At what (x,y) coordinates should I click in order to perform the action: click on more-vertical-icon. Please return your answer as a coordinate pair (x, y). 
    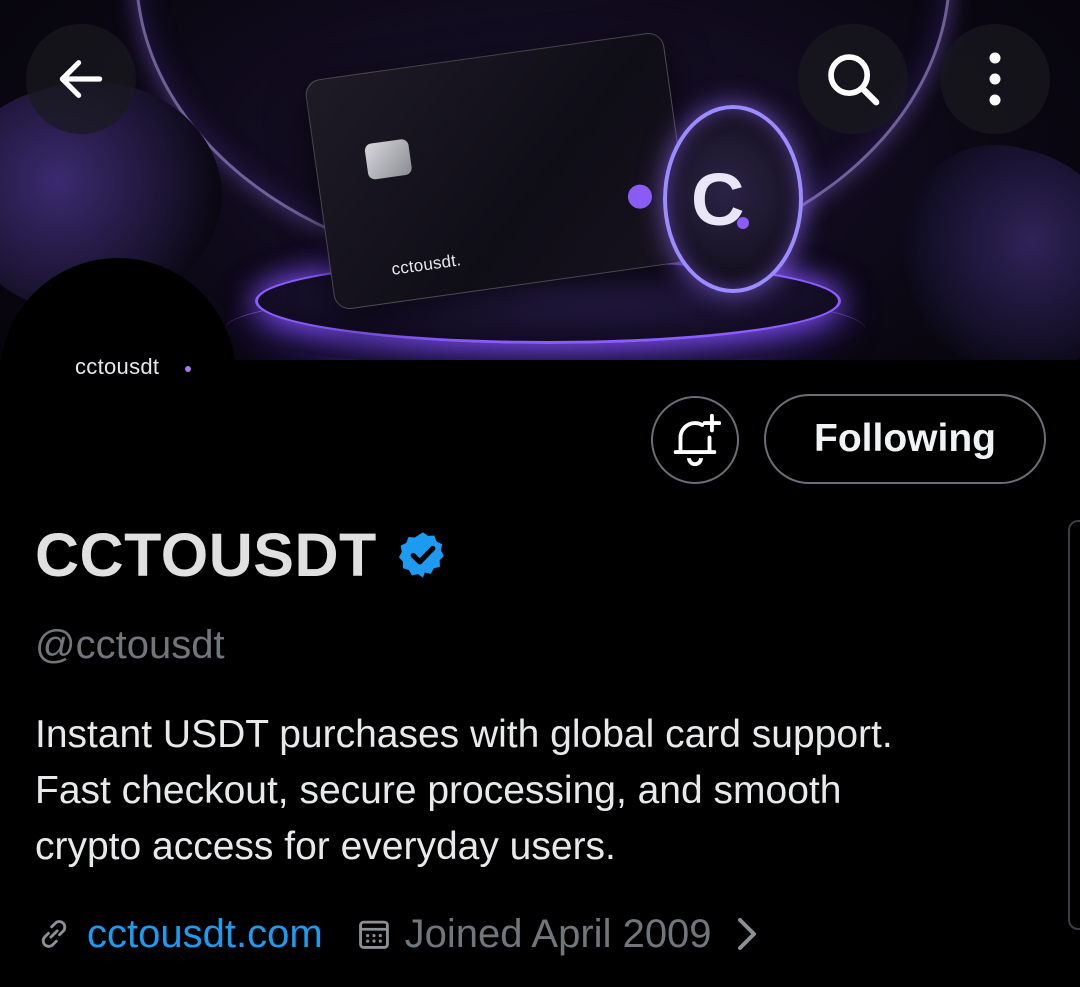
    Looking at the image, I should click on (995, 79).